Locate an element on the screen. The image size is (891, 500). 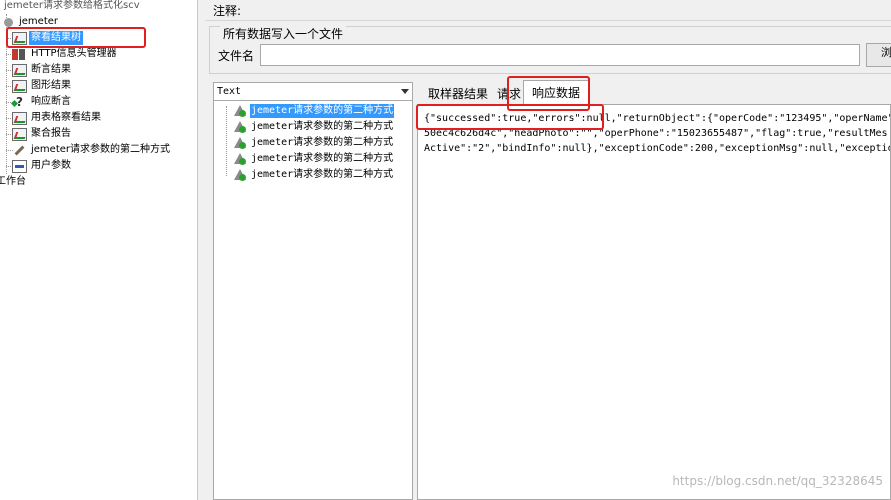
tree-item-label: 断言结果 is located at coordinates (51, 69).